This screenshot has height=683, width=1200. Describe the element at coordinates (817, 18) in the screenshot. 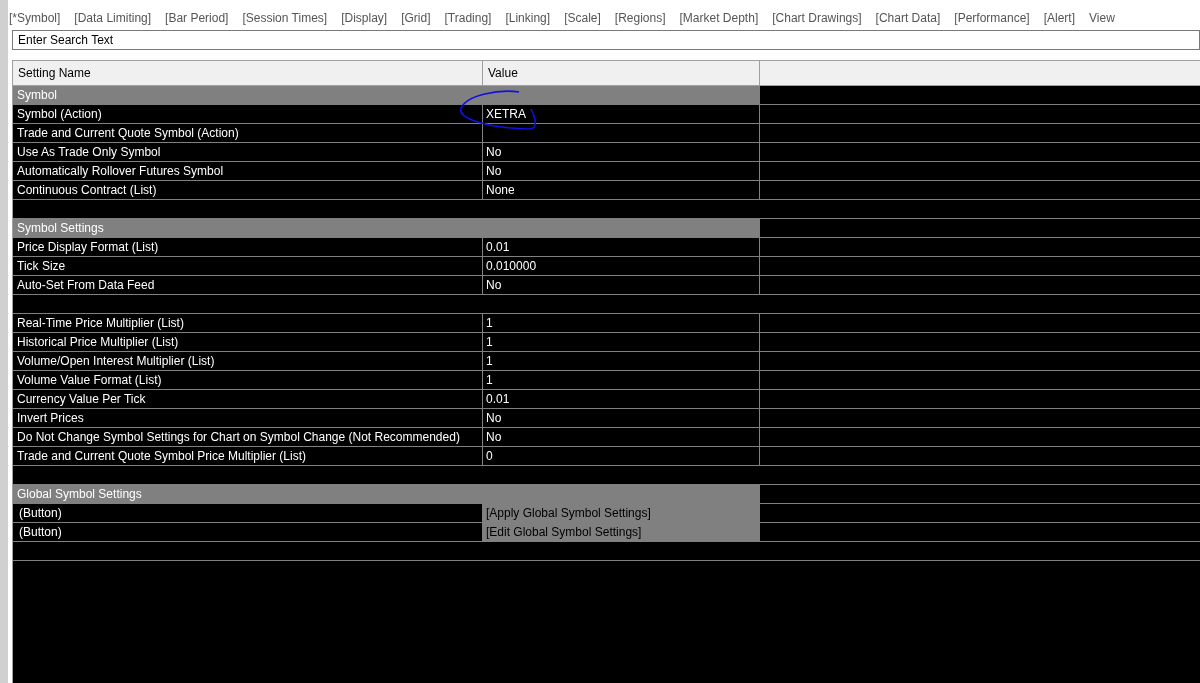

I see `settings-tab: [Chart Drawings]` at that location.